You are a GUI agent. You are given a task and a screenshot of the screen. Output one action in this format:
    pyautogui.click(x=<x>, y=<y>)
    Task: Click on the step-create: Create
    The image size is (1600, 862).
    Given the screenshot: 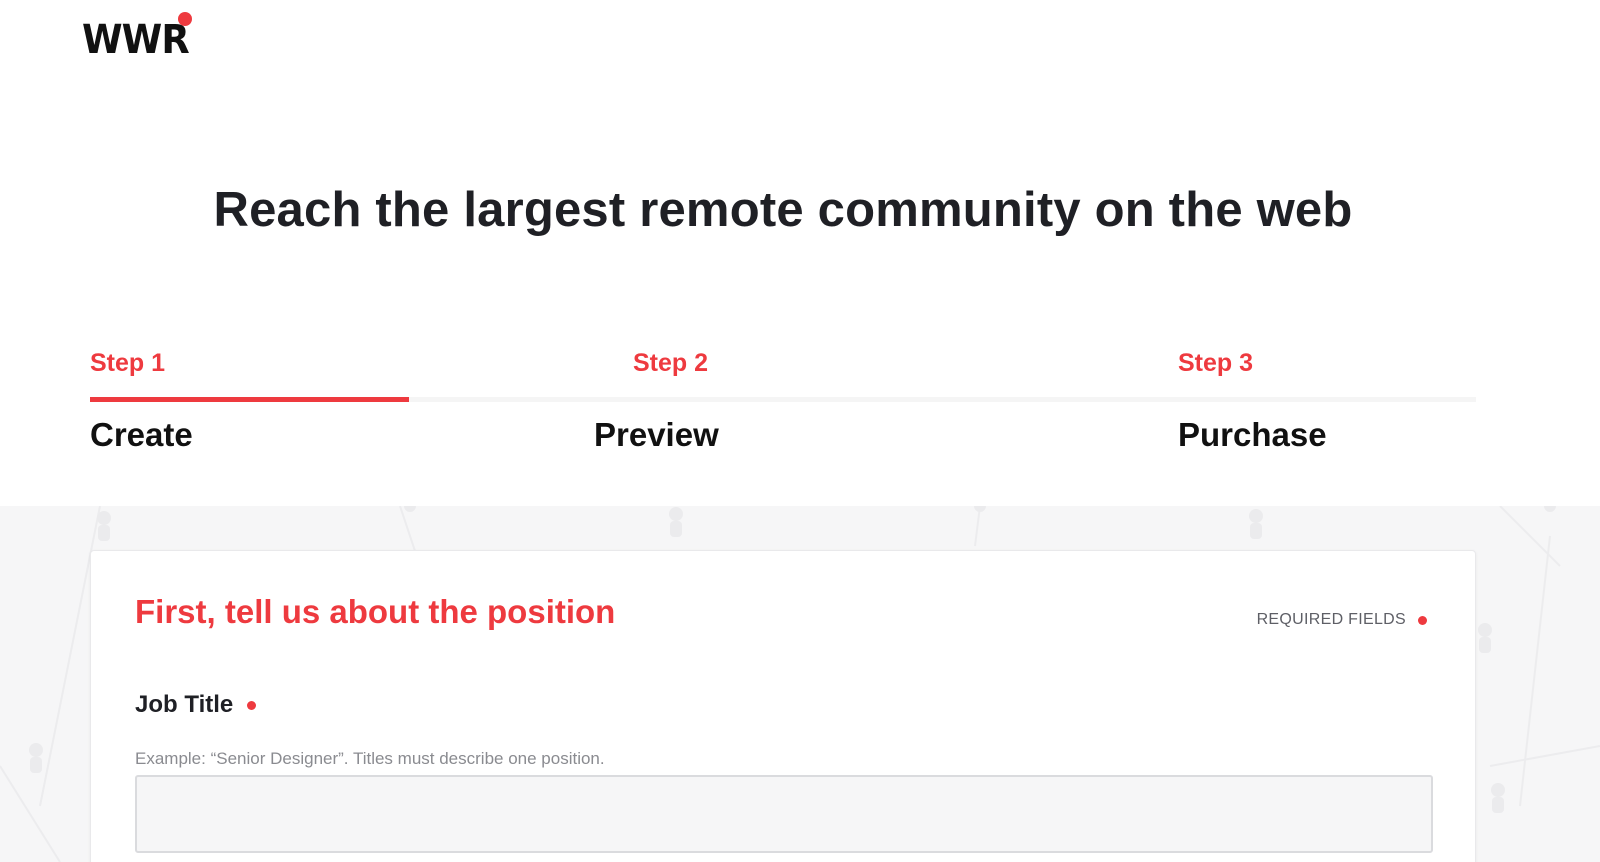 What is the action you would take?
    pyautogui.click(x=141, y=434)
    